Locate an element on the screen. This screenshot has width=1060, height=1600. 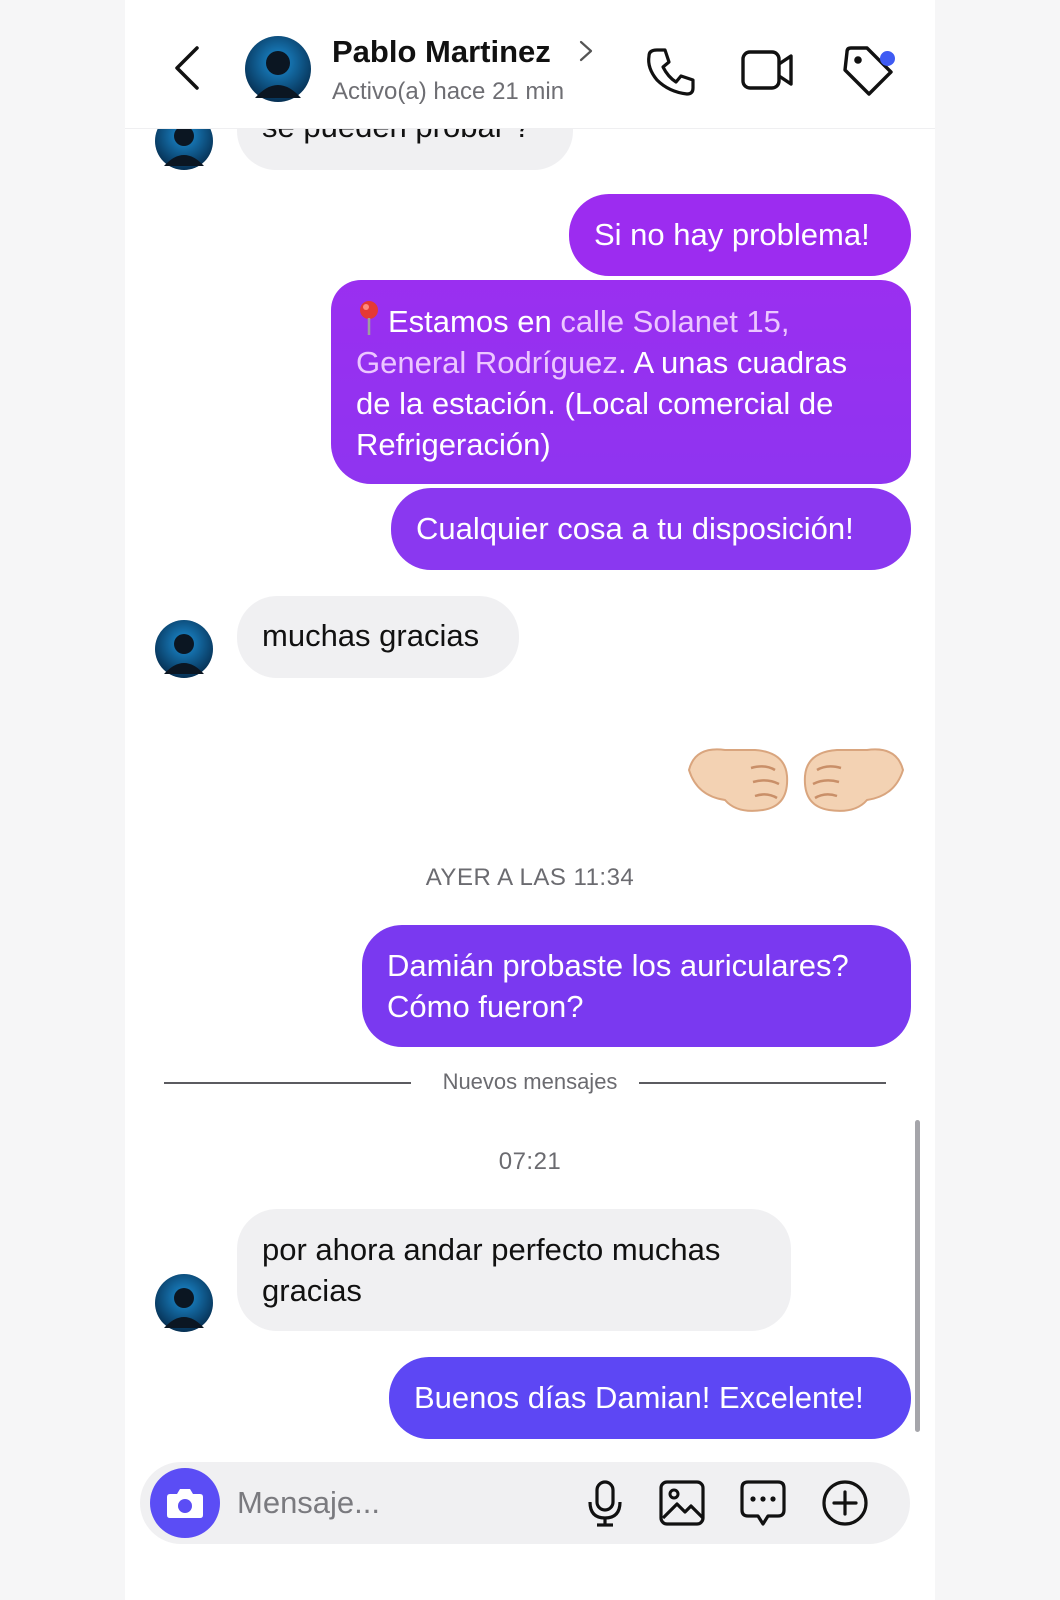
outgoing-message: Buenos días Damian! Excelente! is located at coordinates (650, 1398).